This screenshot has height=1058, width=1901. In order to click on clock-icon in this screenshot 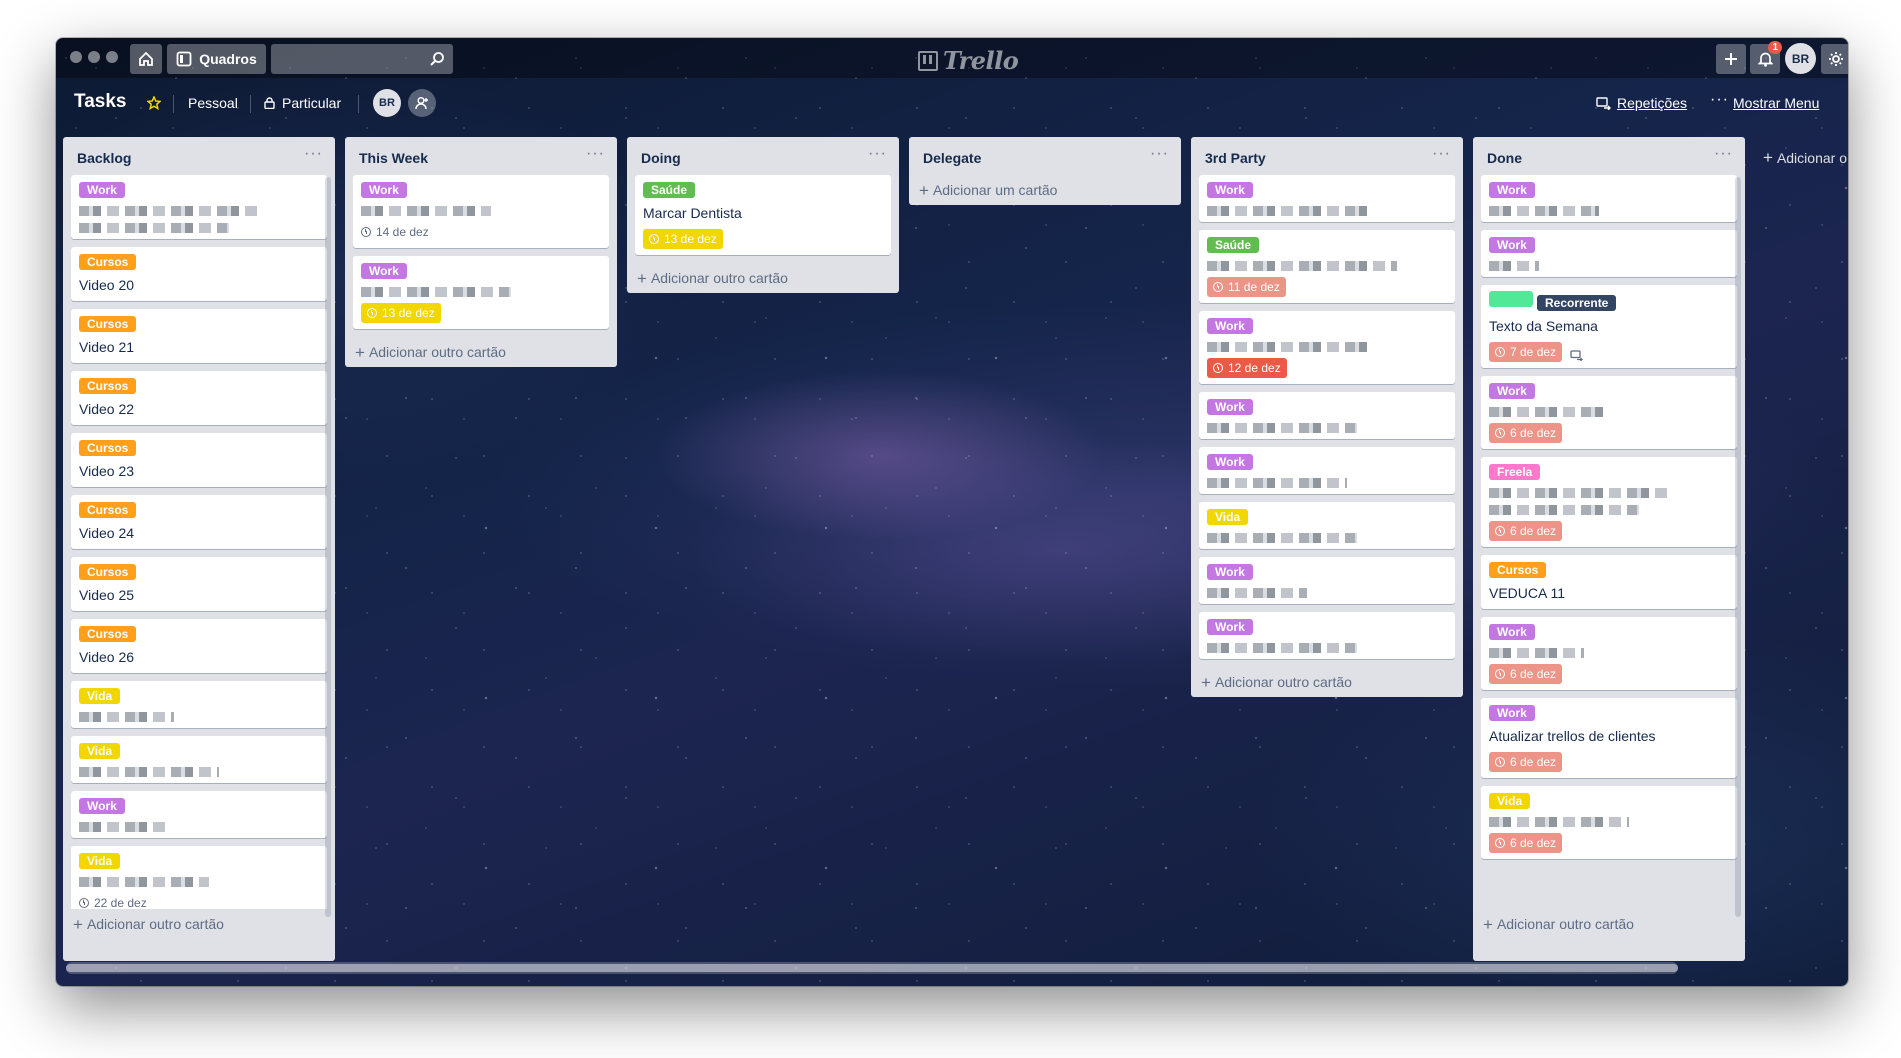, I will do `click(1218, 368)`.